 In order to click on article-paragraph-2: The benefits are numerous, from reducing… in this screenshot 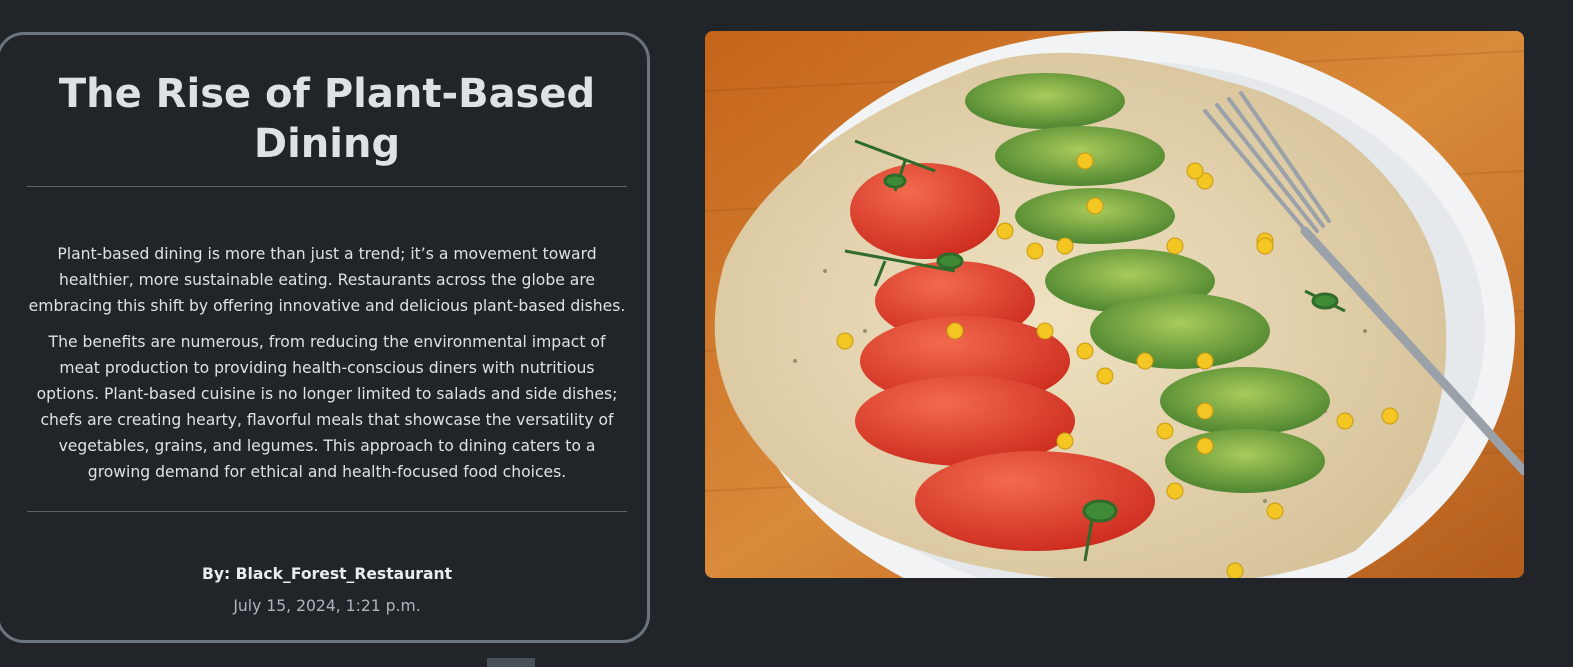, I will do `click(327, 407)`.